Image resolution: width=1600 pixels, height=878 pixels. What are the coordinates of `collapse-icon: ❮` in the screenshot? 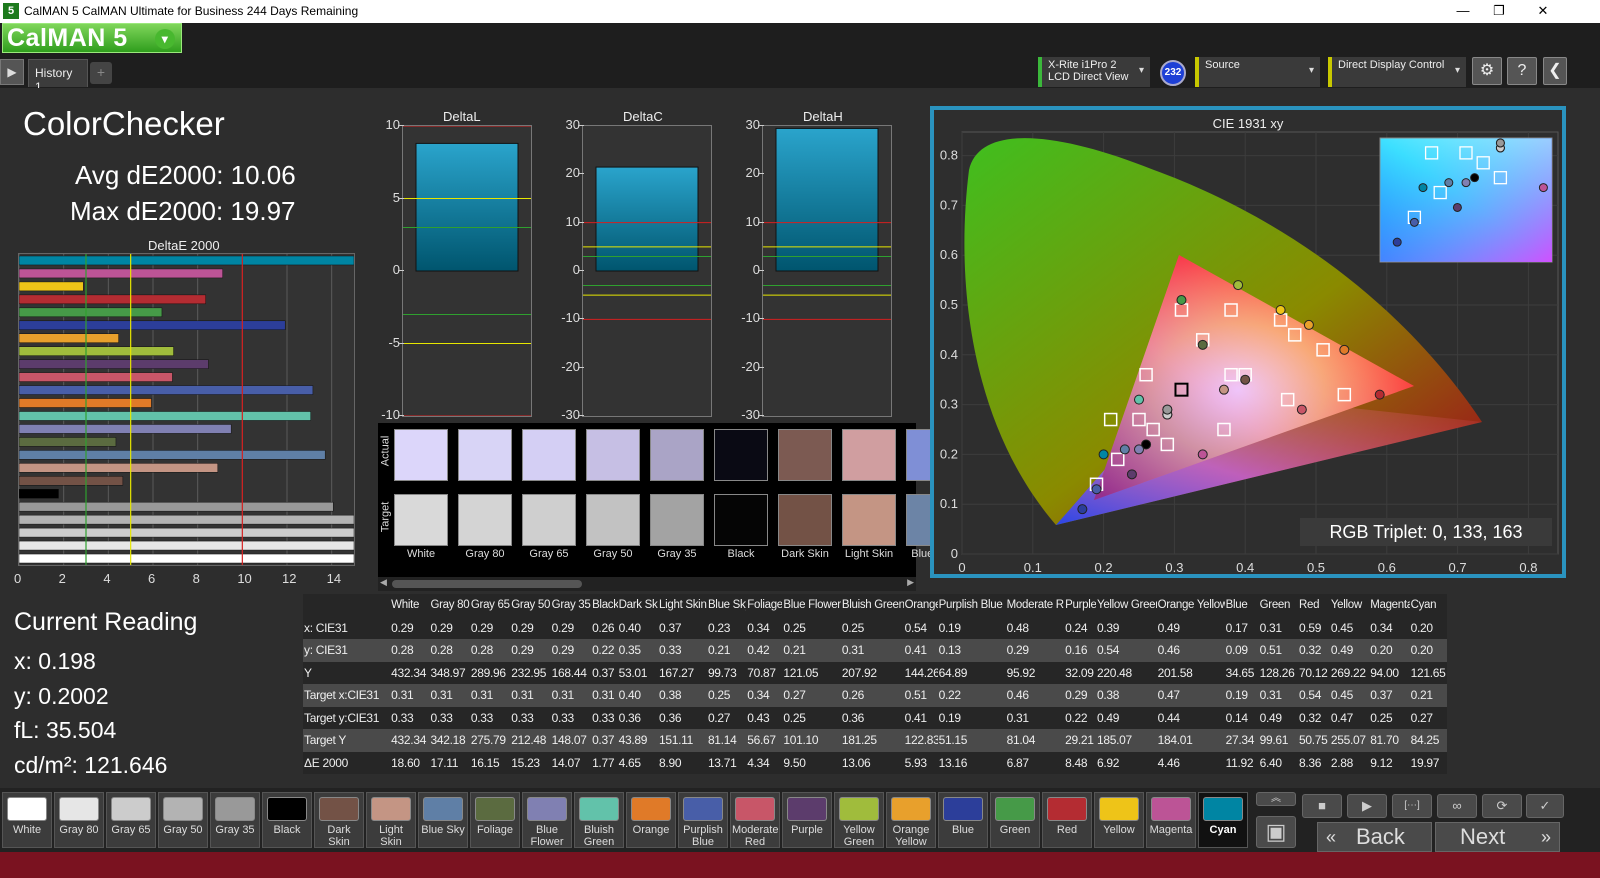 It's located at (1555, 71).